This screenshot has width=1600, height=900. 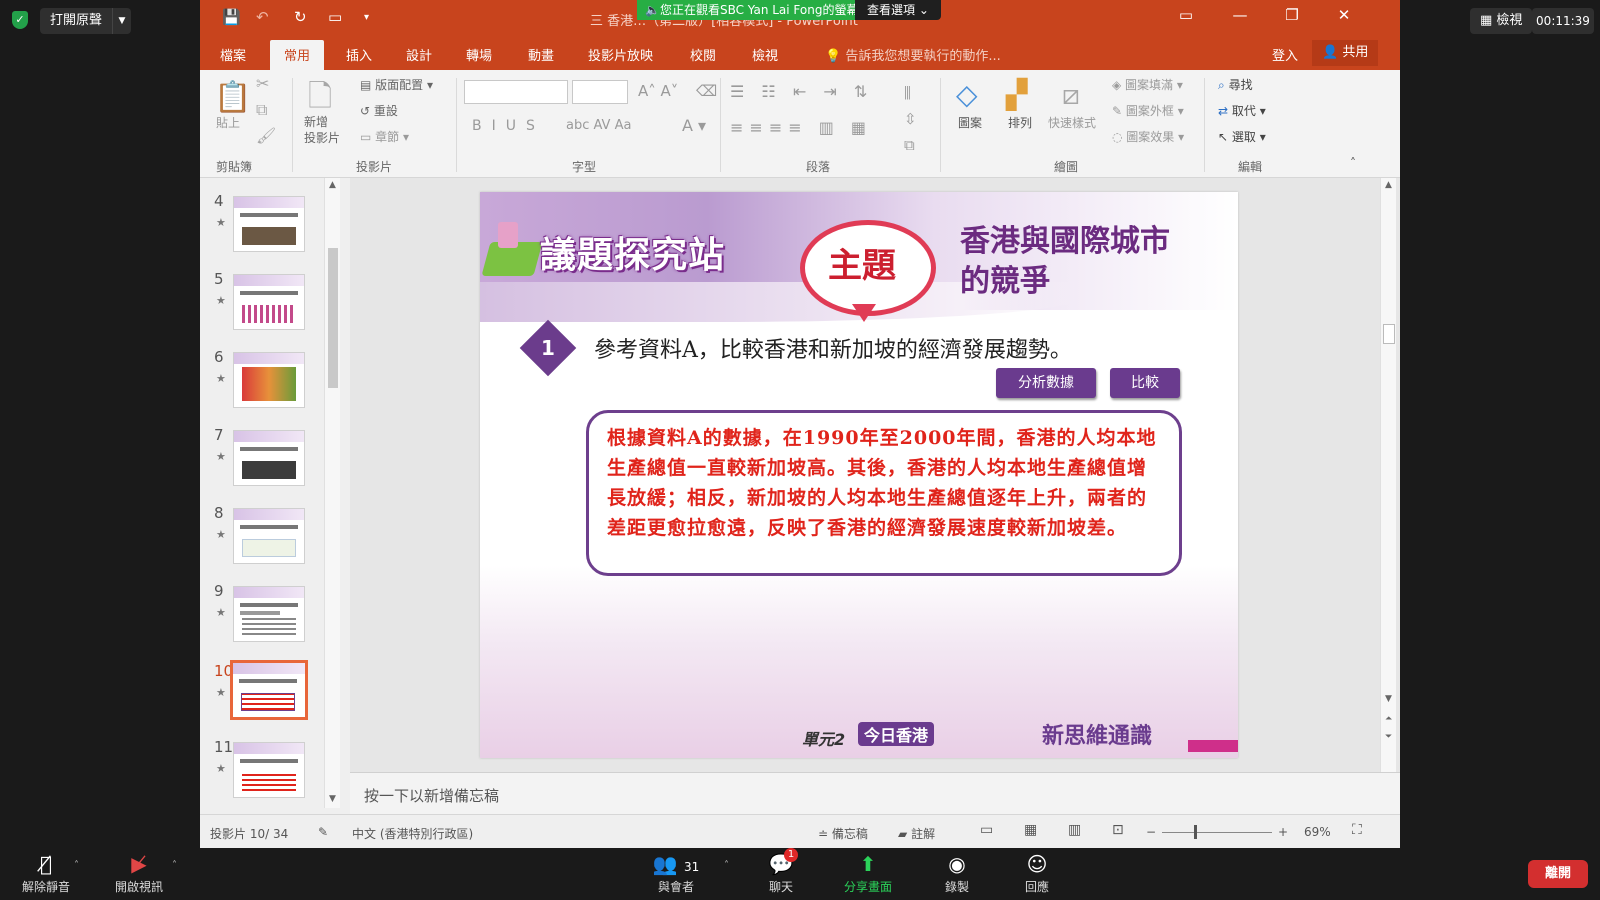 I want to click on replace-button: ⇄ 取代 ▾, so click(x=1242, y=110).